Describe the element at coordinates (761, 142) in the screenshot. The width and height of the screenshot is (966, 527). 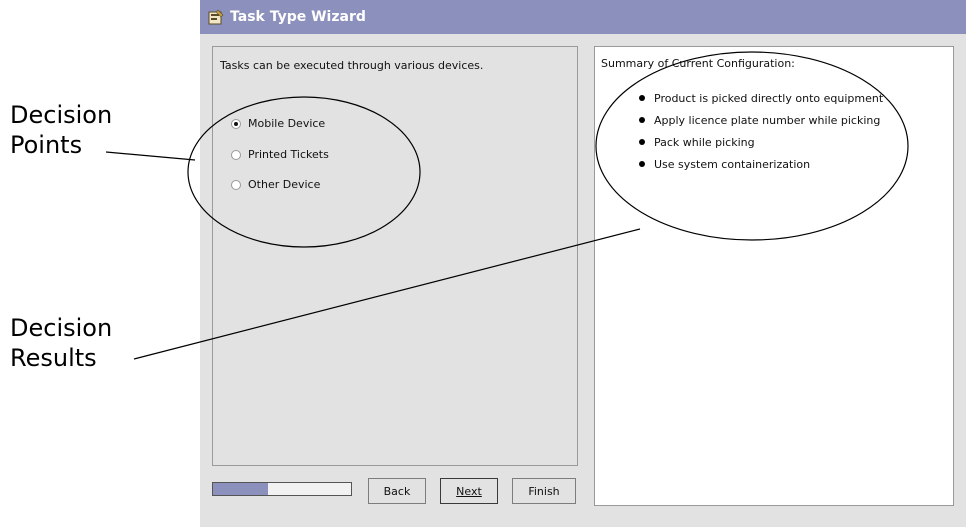
I see `list-item: Pack while picking` at that location.